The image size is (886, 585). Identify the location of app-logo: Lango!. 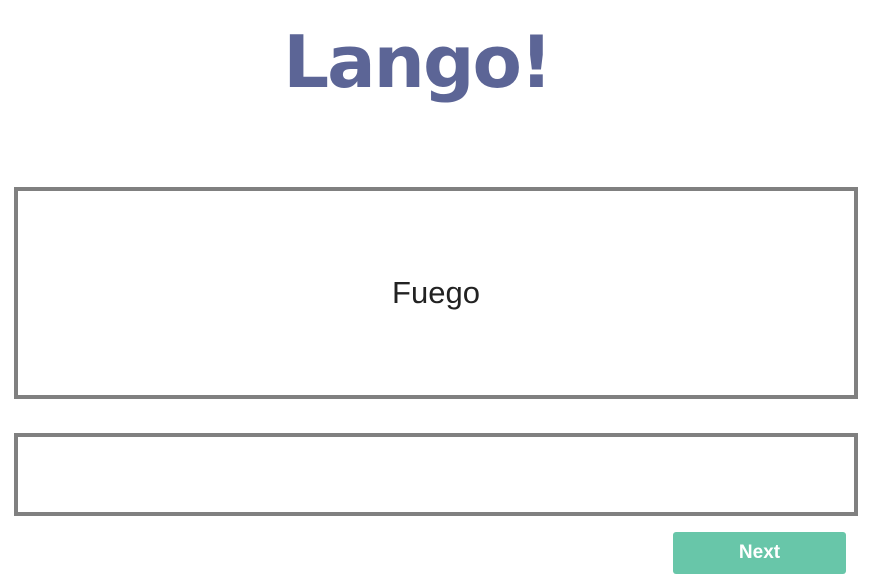
(418, 62).